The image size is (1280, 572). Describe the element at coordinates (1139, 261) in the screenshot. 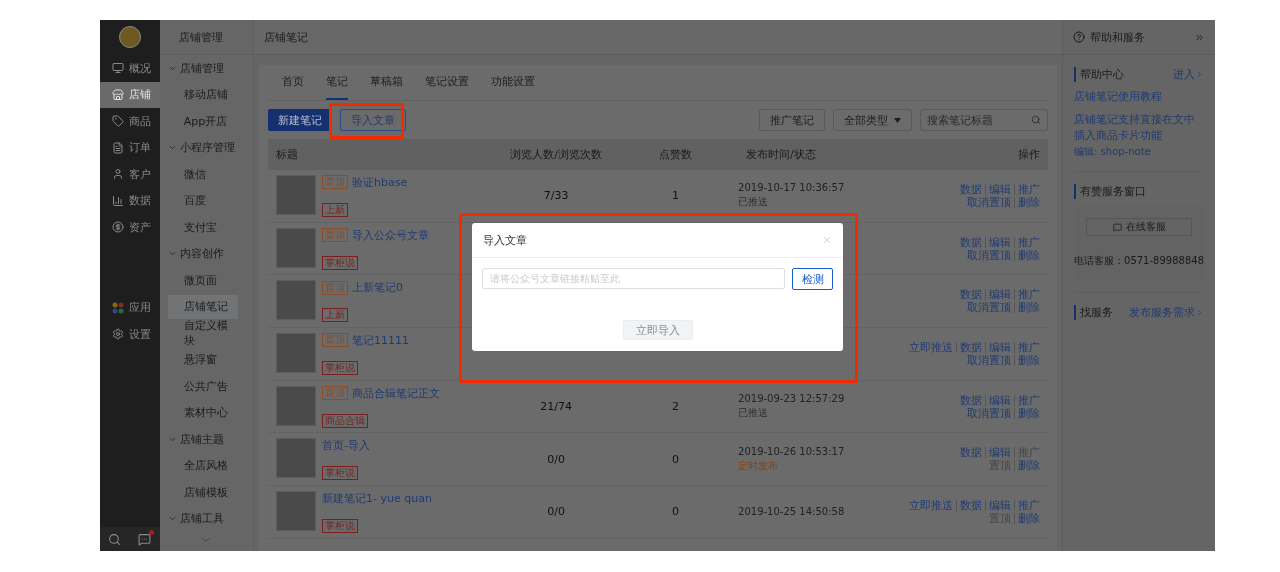

I see `phone-text: 电话客服：0571-89988848` at that location.